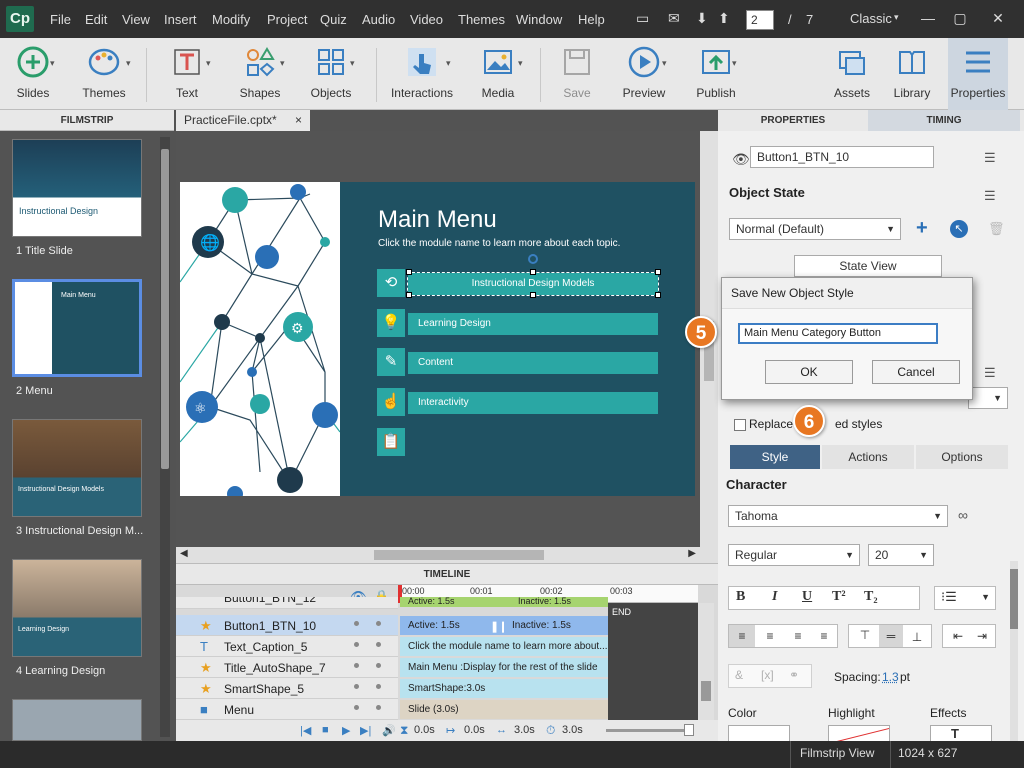 Image resolution: width=1024 pixels, height=768 pixels. What do you see at coordinates (852, 74) in the screenshot?
I see `assets-button: Assets` at bounding box center [852, 74].